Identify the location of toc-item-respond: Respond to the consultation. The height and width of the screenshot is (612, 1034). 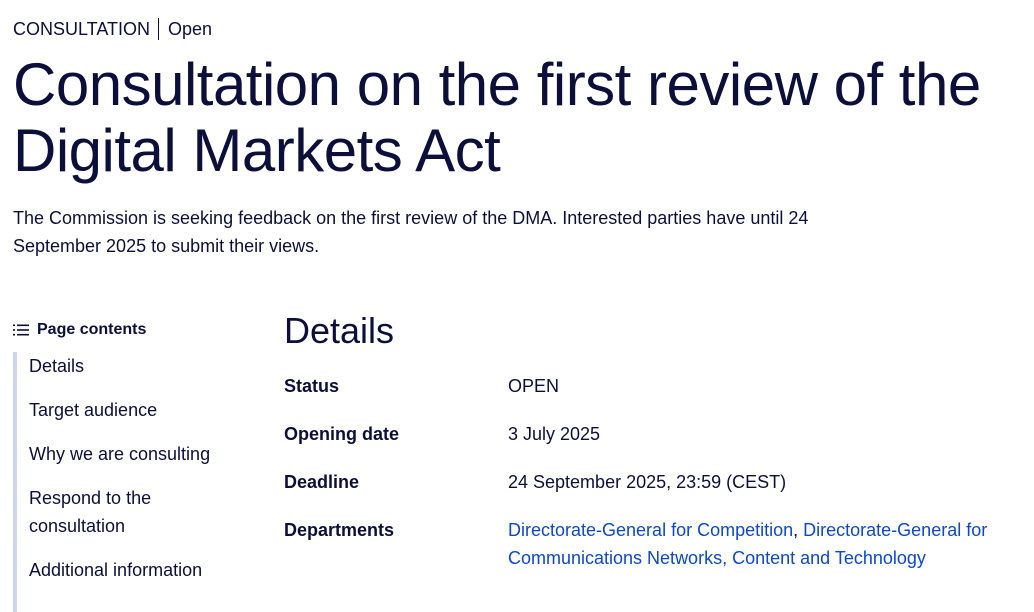
(104, 512).